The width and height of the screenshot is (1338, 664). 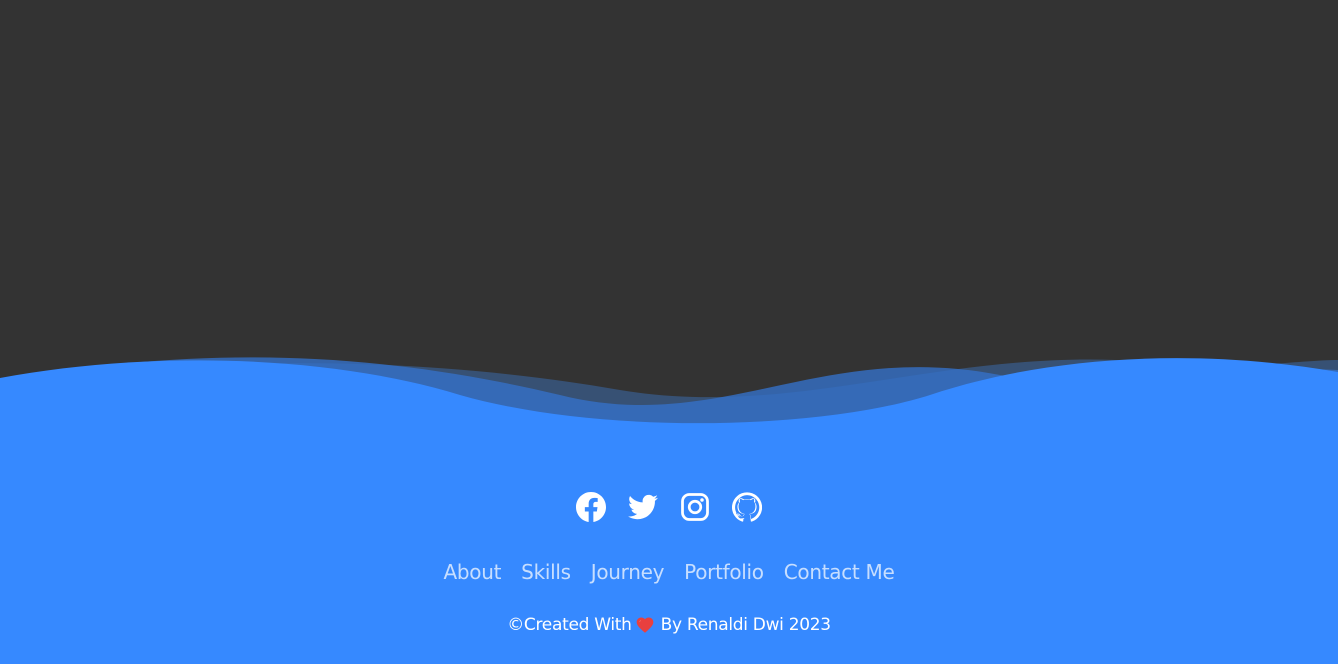 What do you see at coordinates (569, 625) in the screenshot?
I see `credit-prefix: ©Created With` at bounding box center [569, 625].